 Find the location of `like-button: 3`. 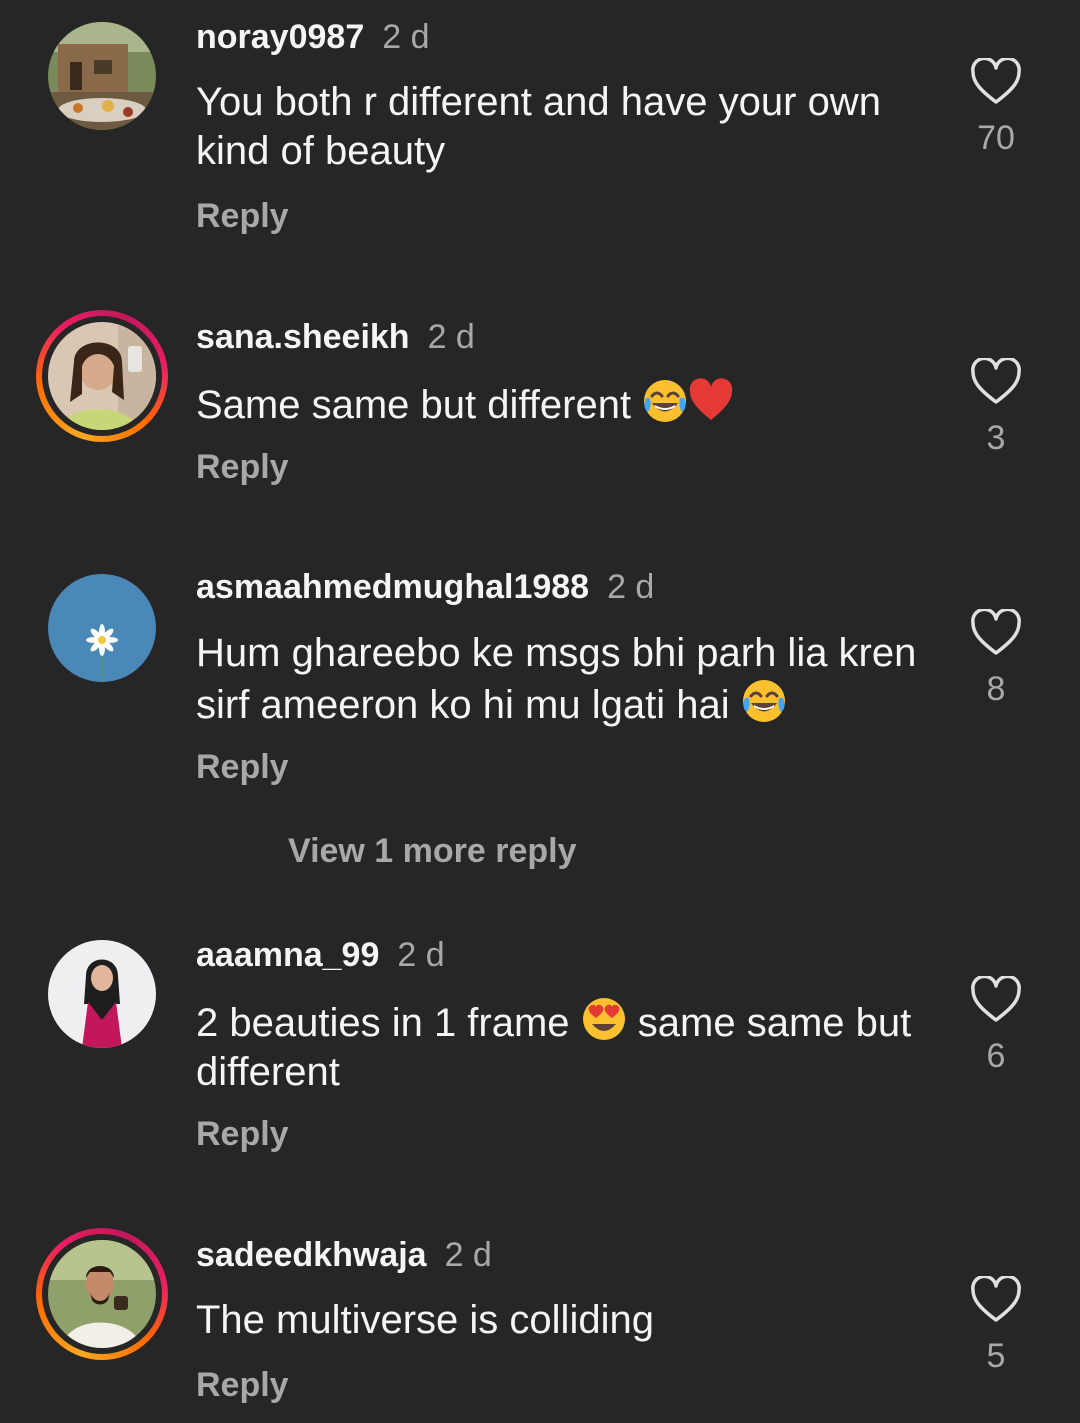

like-button: 3 is located at coordinates (996, 408).